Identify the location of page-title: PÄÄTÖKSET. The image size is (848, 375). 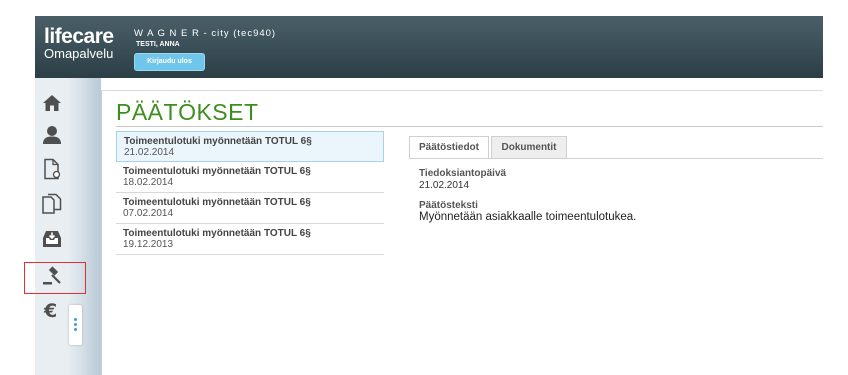
(187, 112).